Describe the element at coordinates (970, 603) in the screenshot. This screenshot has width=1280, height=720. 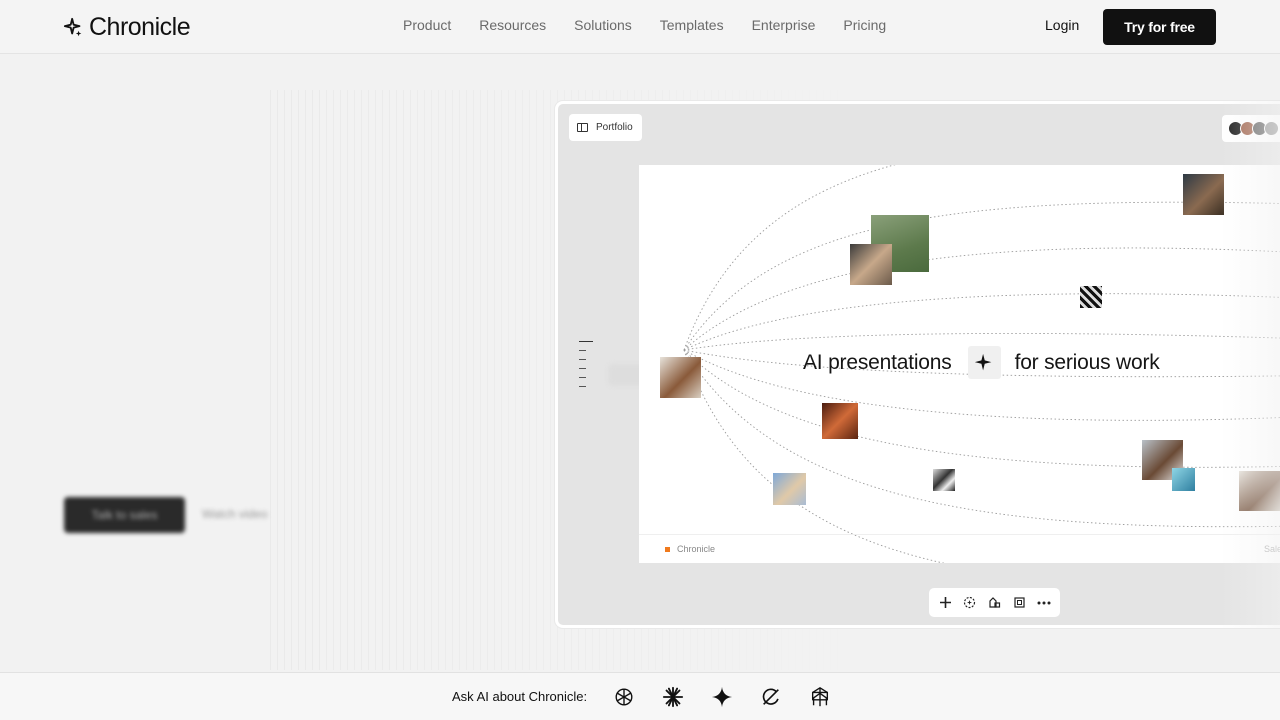
I see `sparkle-circle-icon` at that location.